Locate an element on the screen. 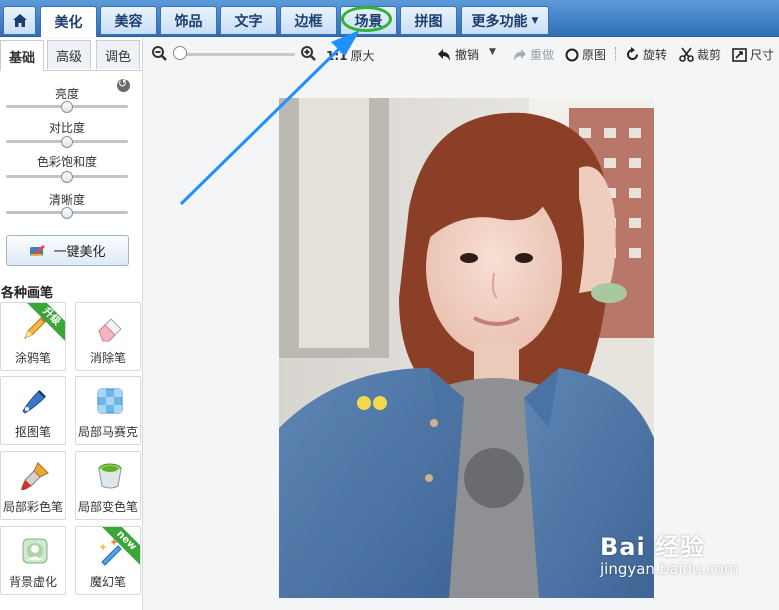  undo-label: 撤销 is located at coordinates (467, 55).